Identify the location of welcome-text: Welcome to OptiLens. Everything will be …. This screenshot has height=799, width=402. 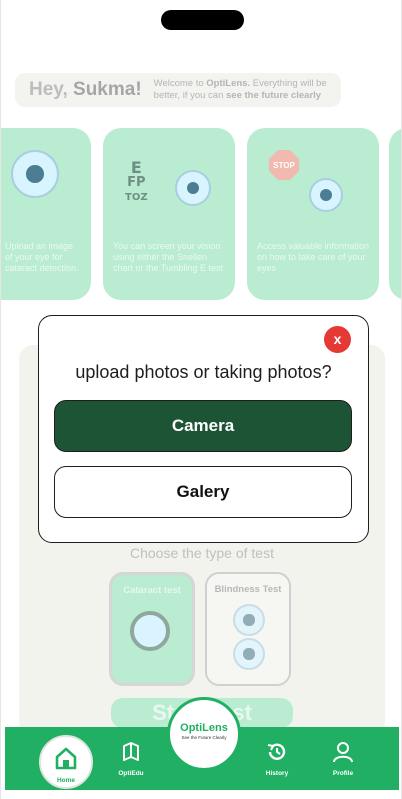
(244, 90).